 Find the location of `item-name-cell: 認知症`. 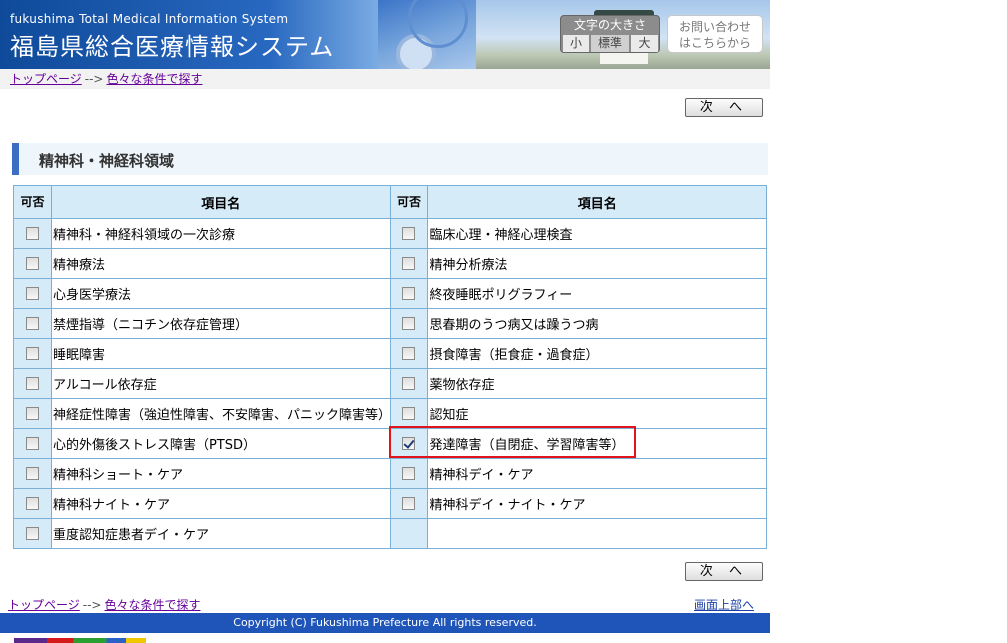

item-name-cell: 認知症 is located at coordinates (597, 413).